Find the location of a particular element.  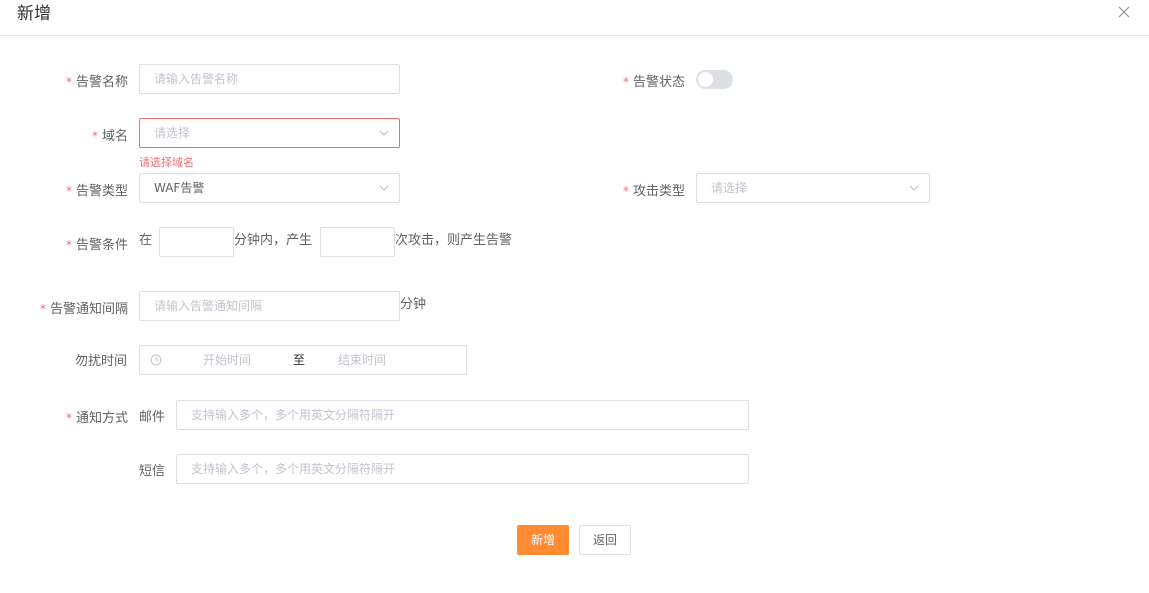

dnd-start-time: 开始时间 is located at coordinates (227, 360).